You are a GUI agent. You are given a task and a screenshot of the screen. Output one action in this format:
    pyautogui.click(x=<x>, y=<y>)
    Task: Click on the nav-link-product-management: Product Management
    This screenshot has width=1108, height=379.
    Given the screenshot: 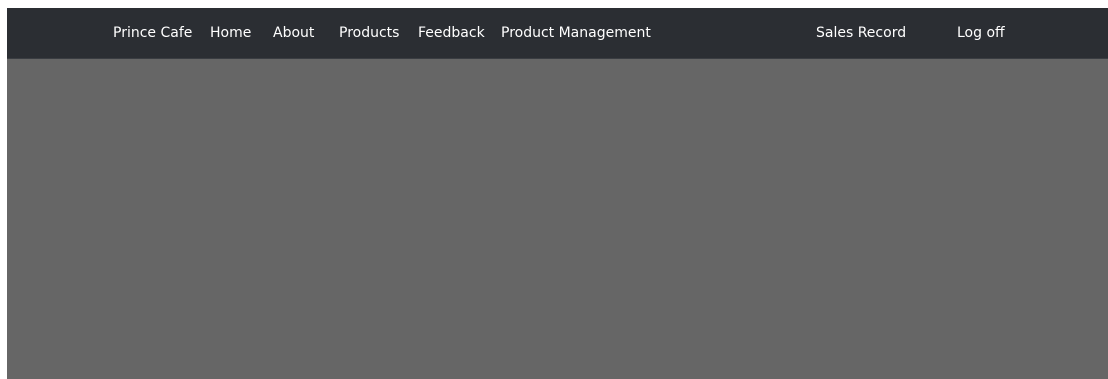 What is the action you would take?
    pyautogui.click(x=576, y=33)
    